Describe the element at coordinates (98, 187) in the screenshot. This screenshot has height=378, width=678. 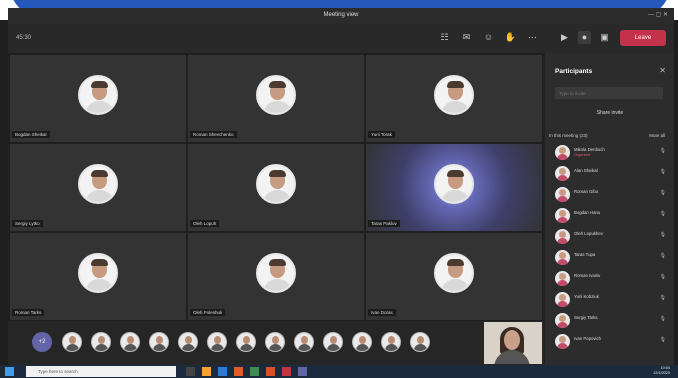
I see `video-tile: Sergiy Lytko` at that location.